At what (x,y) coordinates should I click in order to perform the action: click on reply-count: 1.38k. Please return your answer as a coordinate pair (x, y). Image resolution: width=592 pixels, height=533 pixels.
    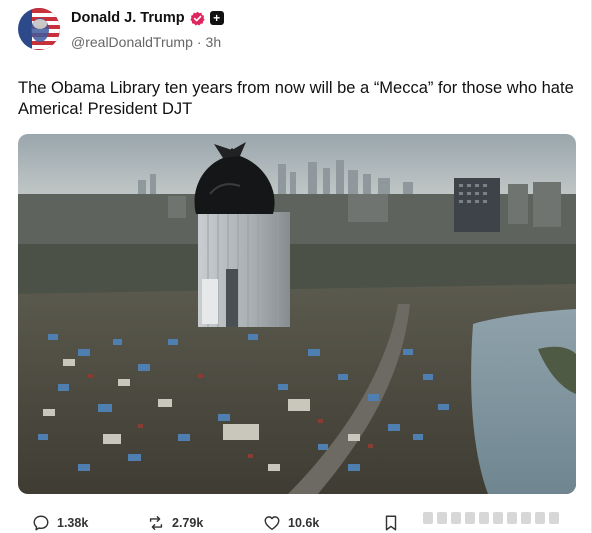
    Looking at the image, I should click on (73, 523).